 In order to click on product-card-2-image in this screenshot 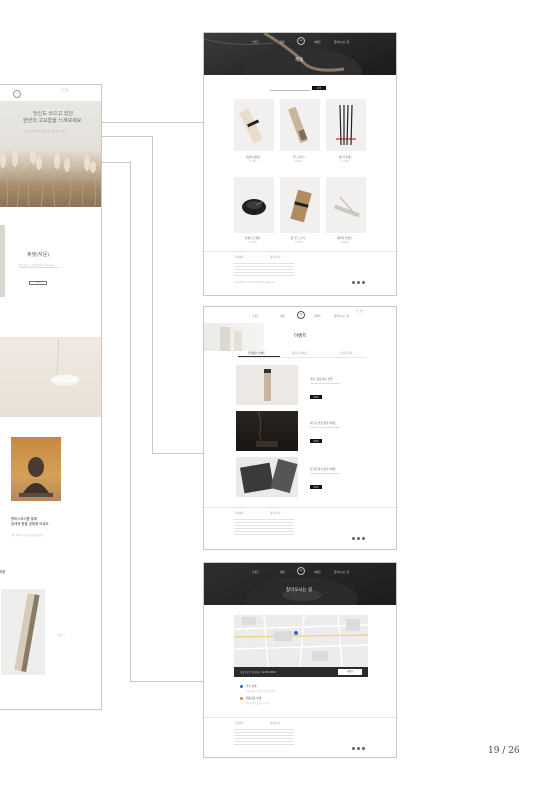, I will do `click(300, 125)`.